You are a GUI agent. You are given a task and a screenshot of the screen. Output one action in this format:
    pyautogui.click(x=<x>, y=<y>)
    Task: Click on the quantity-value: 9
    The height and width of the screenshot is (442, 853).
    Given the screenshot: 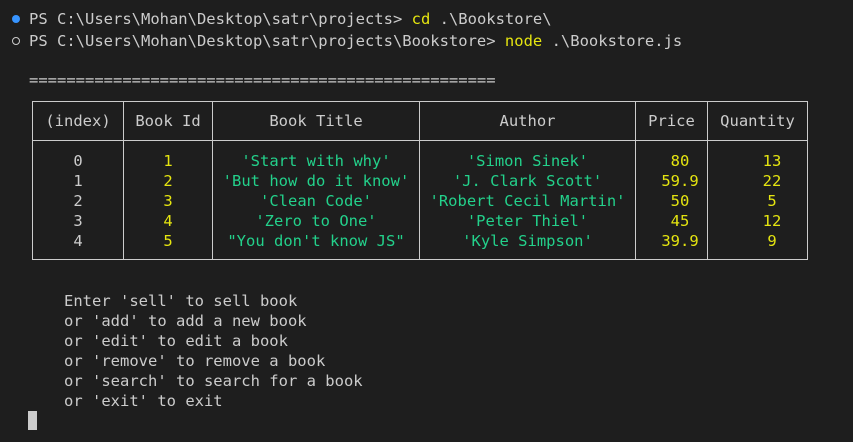 What is the action you would take?
    pyautogui.click(x=772, y=241)
    